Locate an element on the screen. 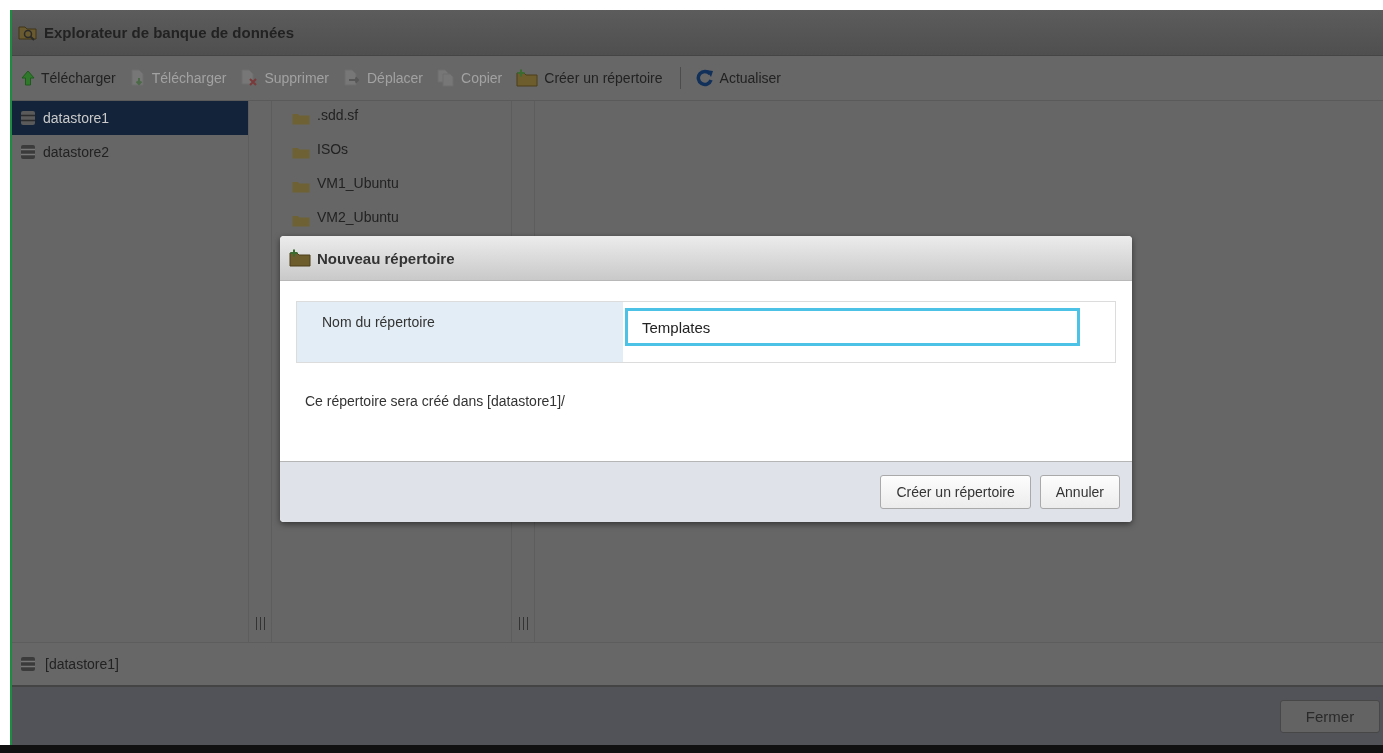 The image size is (1383, 753). close-button: Fermer is located at coordinates (1330, 716).